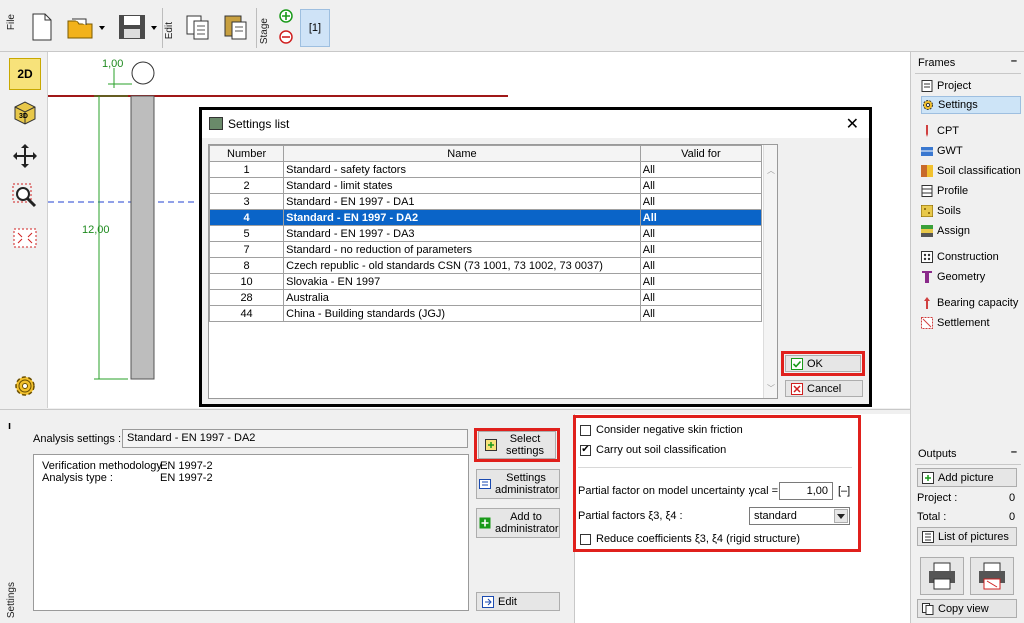  Describe the element at coordinates (770, 271) in the screenshot. I see `table-scrollbar: ︿ ﹀` at that location.